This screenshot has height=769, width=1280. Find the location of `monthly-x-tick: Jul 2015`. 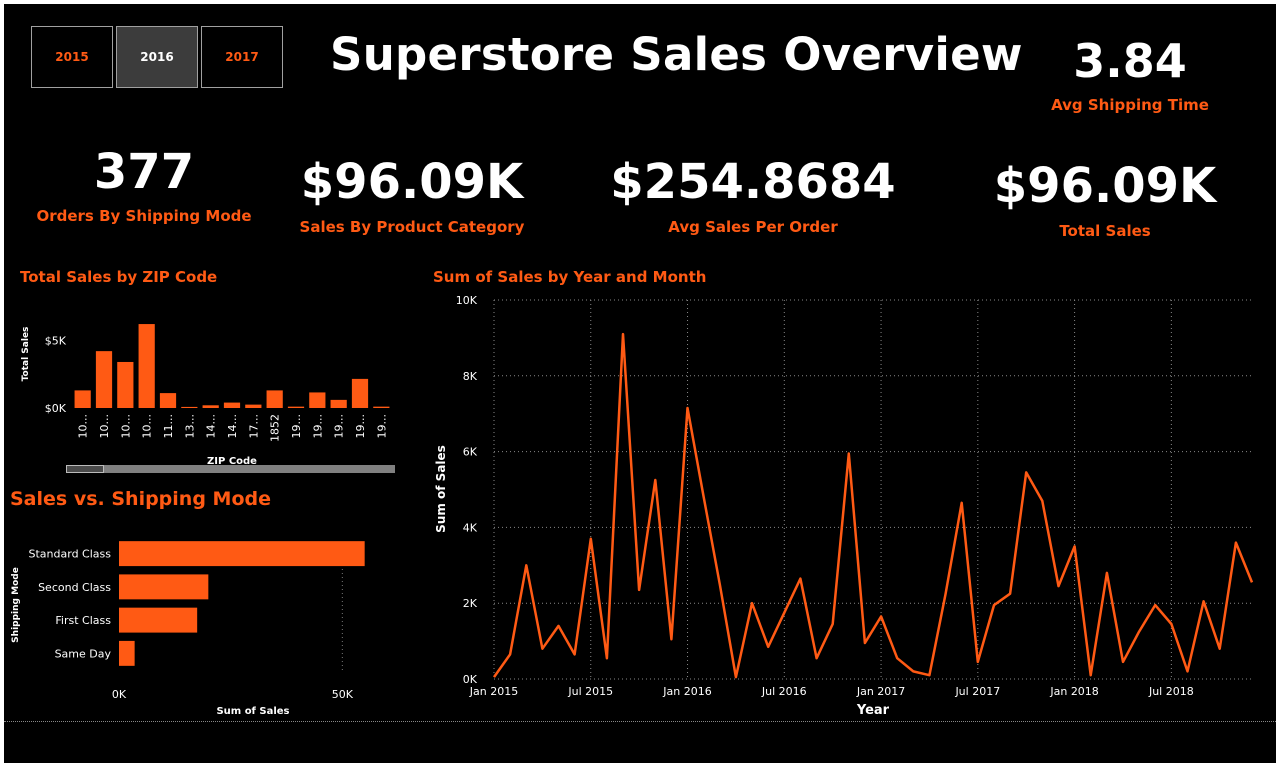

monthly-x-tick: Jul 2015 is located at coordinates (590, 691).